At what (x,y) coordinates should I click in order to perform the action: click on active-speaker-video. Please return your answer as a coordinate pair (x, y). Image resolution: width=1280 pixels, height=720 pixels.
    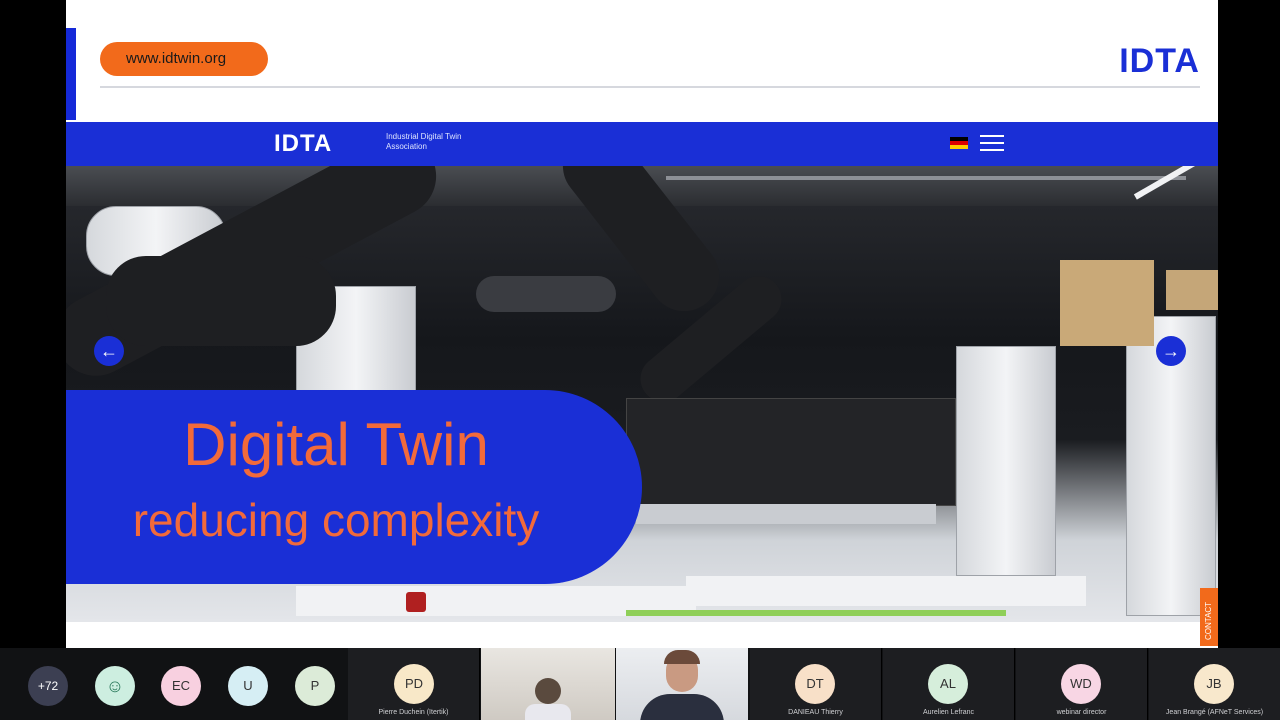
    Looking at the image, I should click on (682, 684).